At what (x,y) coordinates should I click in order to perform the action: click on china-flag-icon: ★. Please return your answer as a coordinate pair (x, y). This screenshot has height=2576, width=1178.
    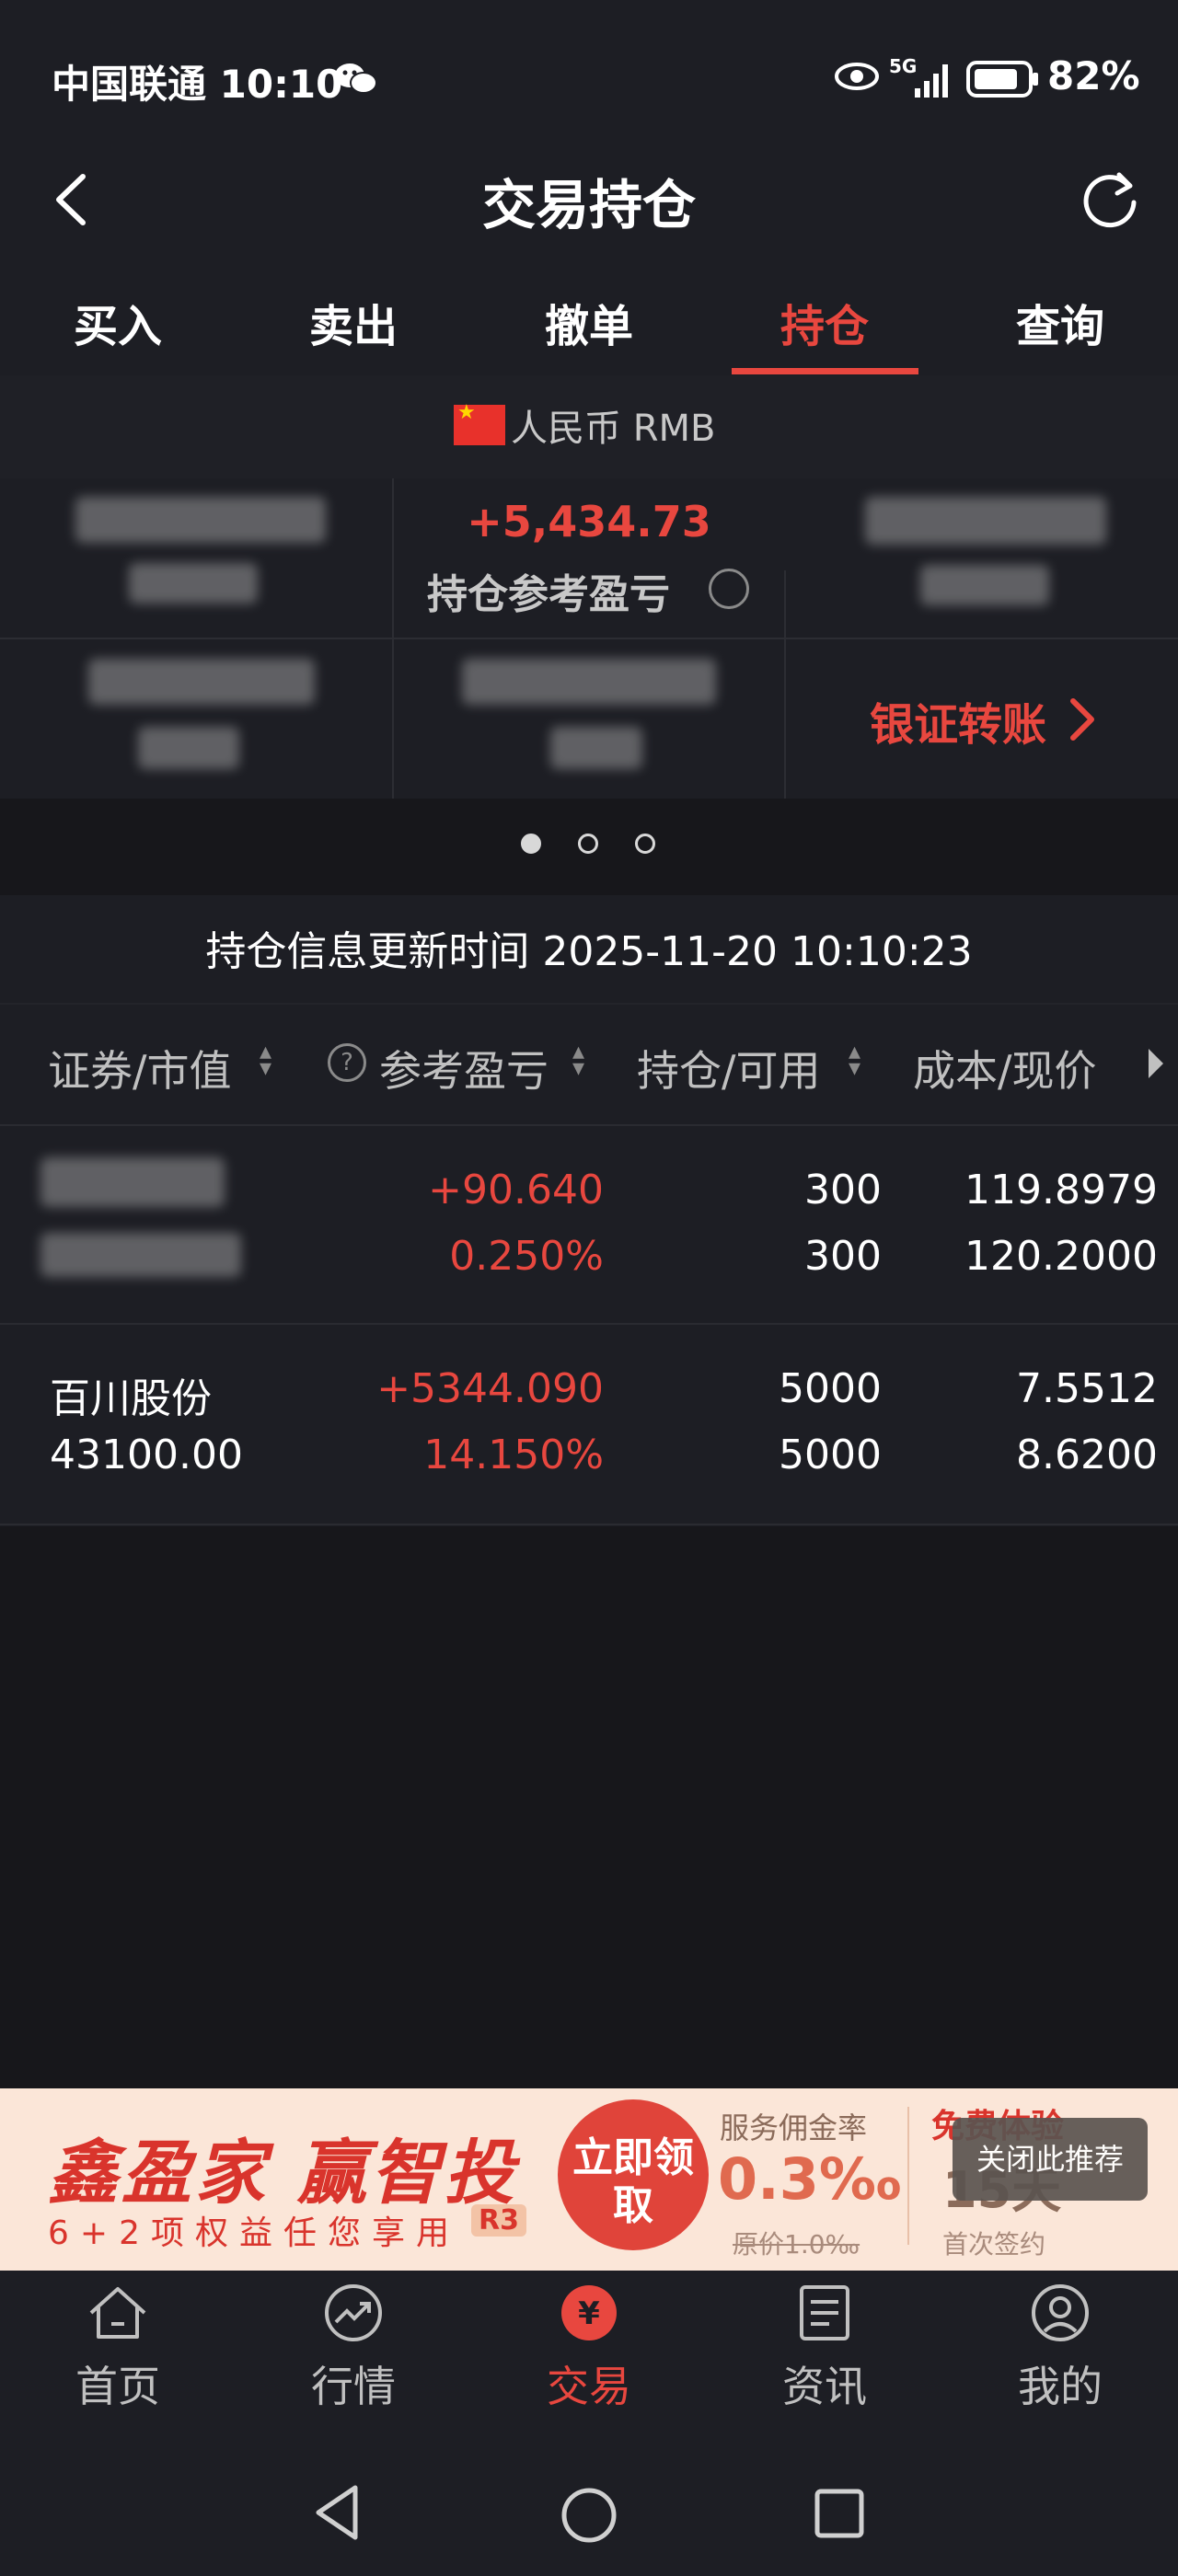
    Looking at the image, I should click on (479, 423).